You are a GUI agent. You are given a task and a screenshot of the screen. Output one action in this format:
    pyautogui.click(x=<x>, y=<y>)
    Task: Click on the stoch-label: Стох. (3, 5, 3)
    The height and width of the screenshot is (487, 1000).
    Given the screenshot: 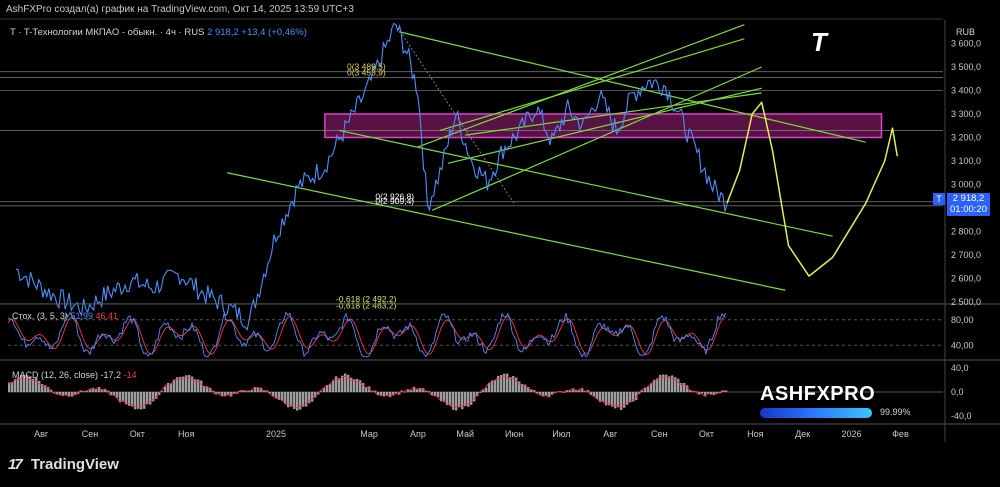 What is the action you would take?
    pyautogui.click(x=40, y=316)
    